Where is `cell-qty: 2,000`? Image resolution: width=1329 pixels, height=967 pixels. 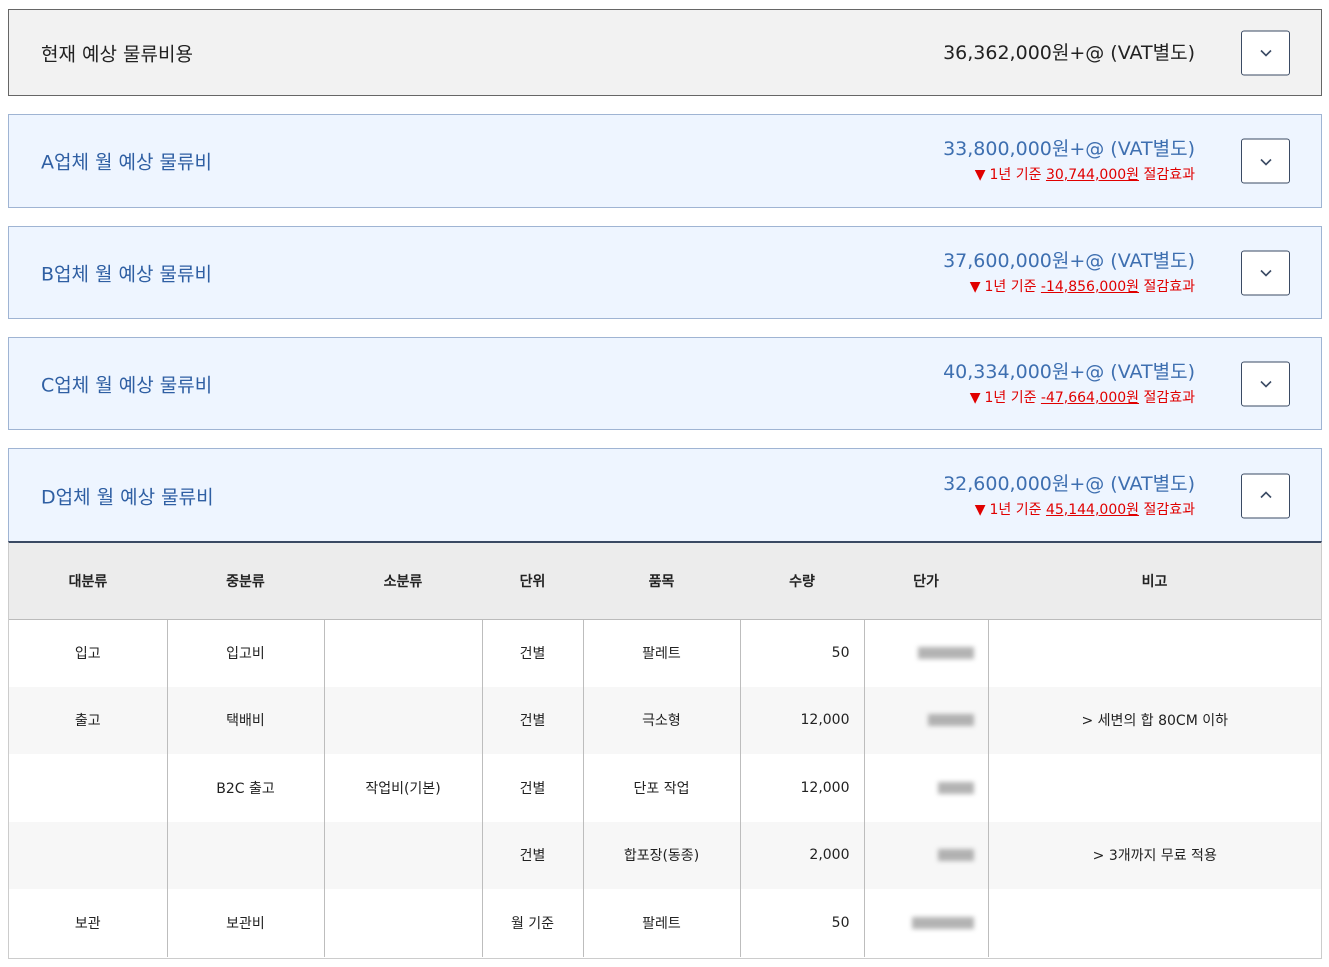
cell-qty: 2,000 is located at coordinates (802, 855).